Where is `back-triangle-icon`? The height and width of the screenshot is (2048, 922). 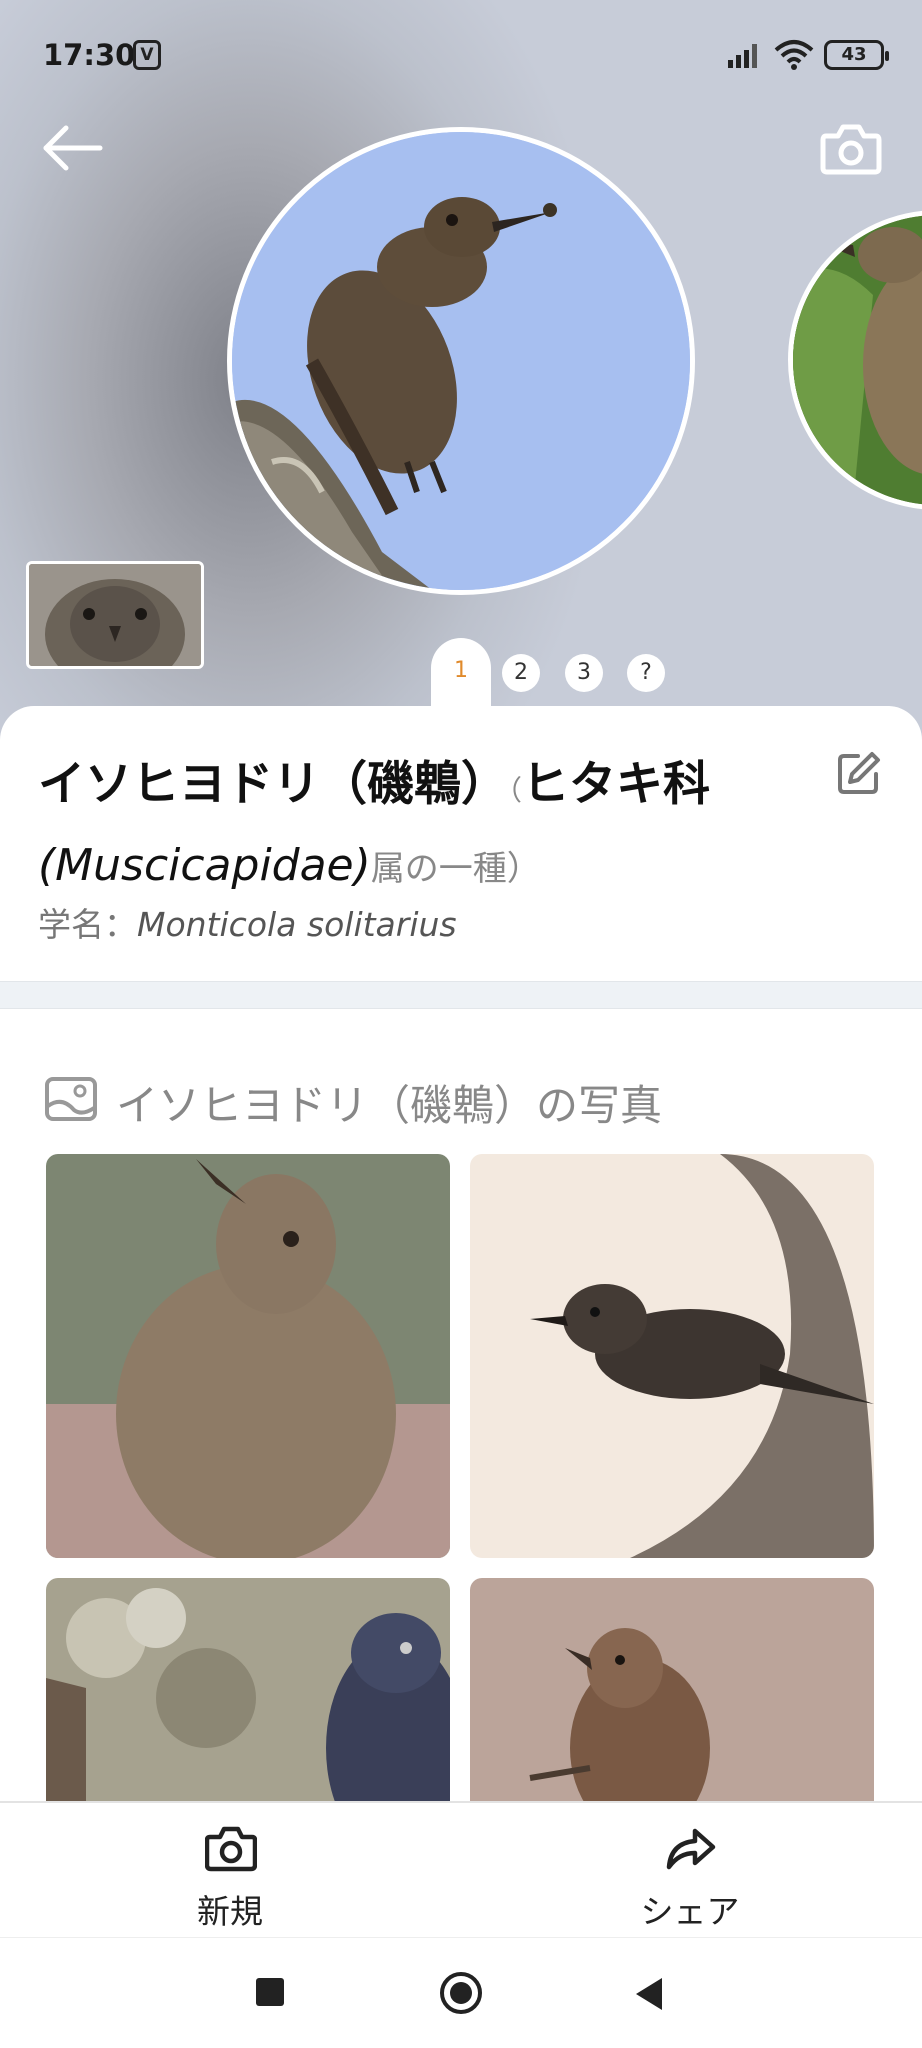
back-triangle-icon is located at coordinates (649, 1994).